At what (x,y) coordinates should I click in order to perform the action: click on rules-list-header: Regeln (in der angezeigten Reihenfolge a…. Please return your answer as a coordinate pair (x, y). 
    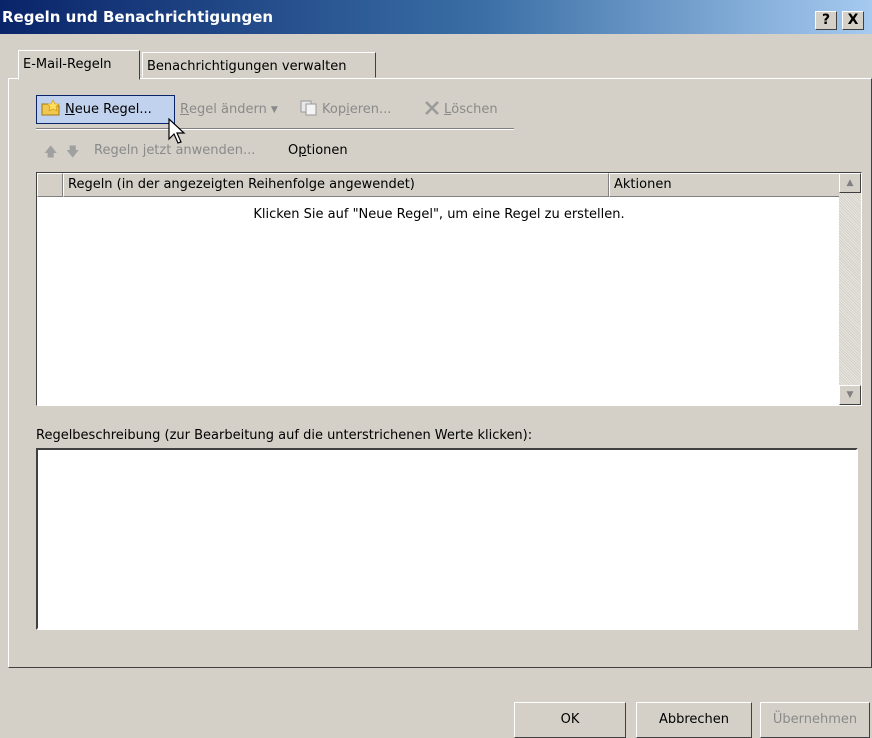
    Looking at the image, I should click on (439, 185).